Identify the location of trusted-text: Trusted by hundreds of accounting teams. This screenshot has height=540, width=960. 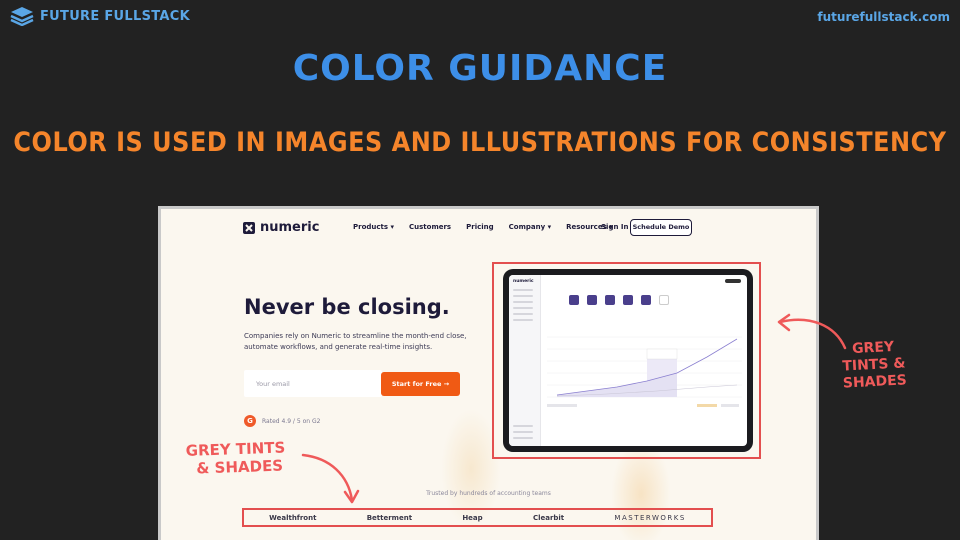
(488, 493).